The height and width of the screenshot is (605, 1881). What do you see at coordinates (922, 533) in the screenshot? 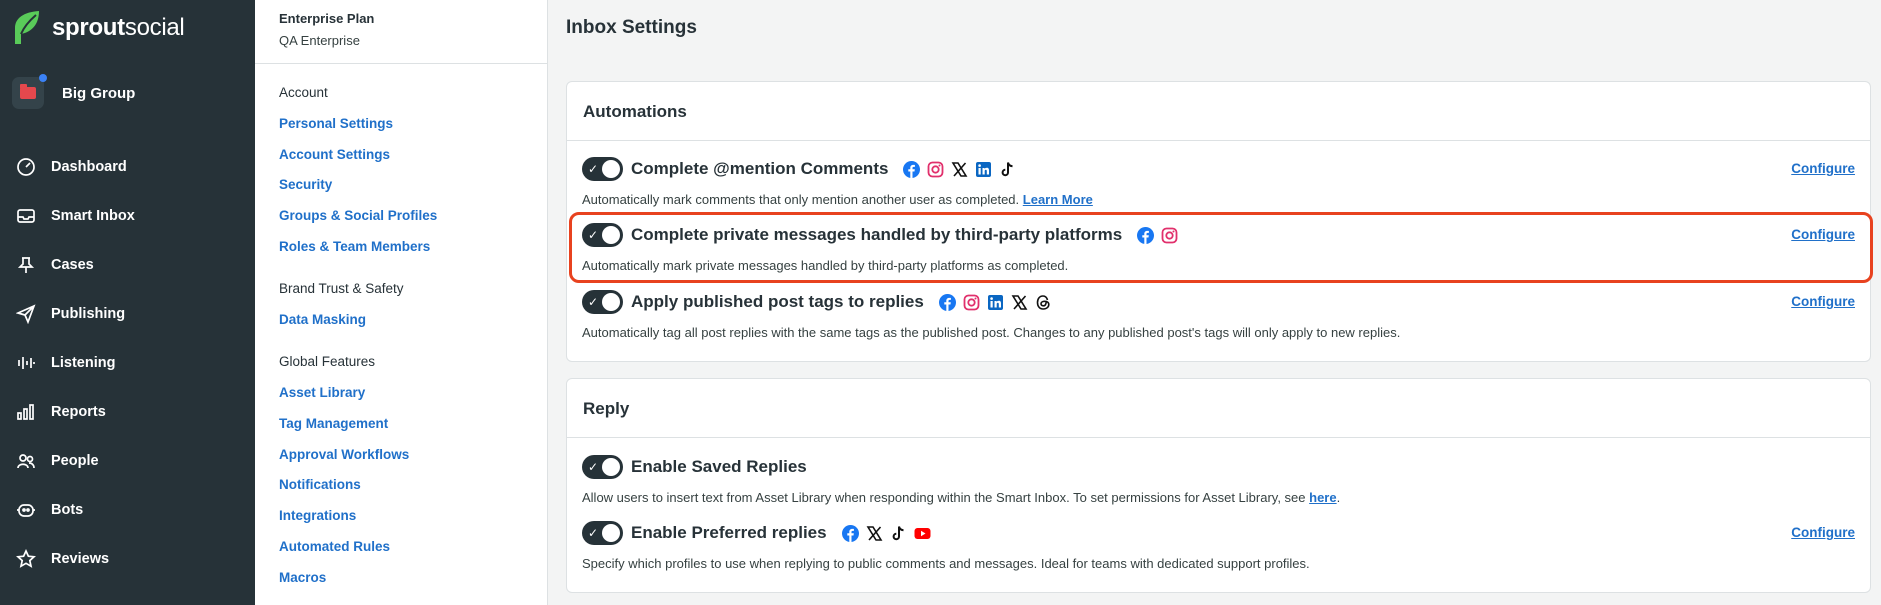
I see `youtube-icon` at bounding box center [922, 533].